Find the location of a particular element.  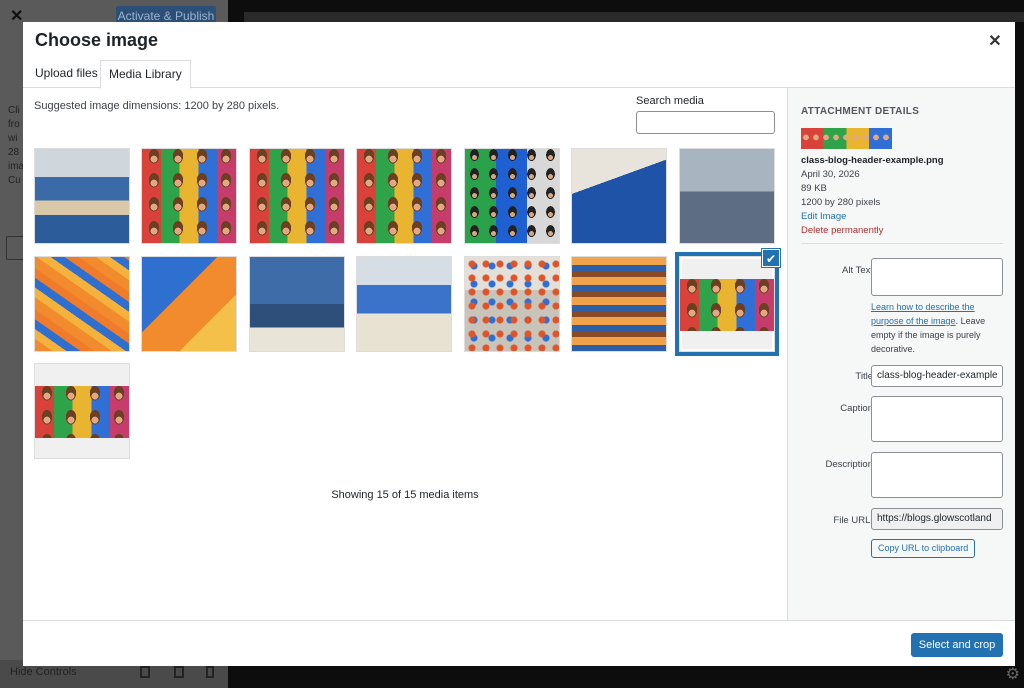

alt-text-label: Alt Text is located at coordinates (857, 270).